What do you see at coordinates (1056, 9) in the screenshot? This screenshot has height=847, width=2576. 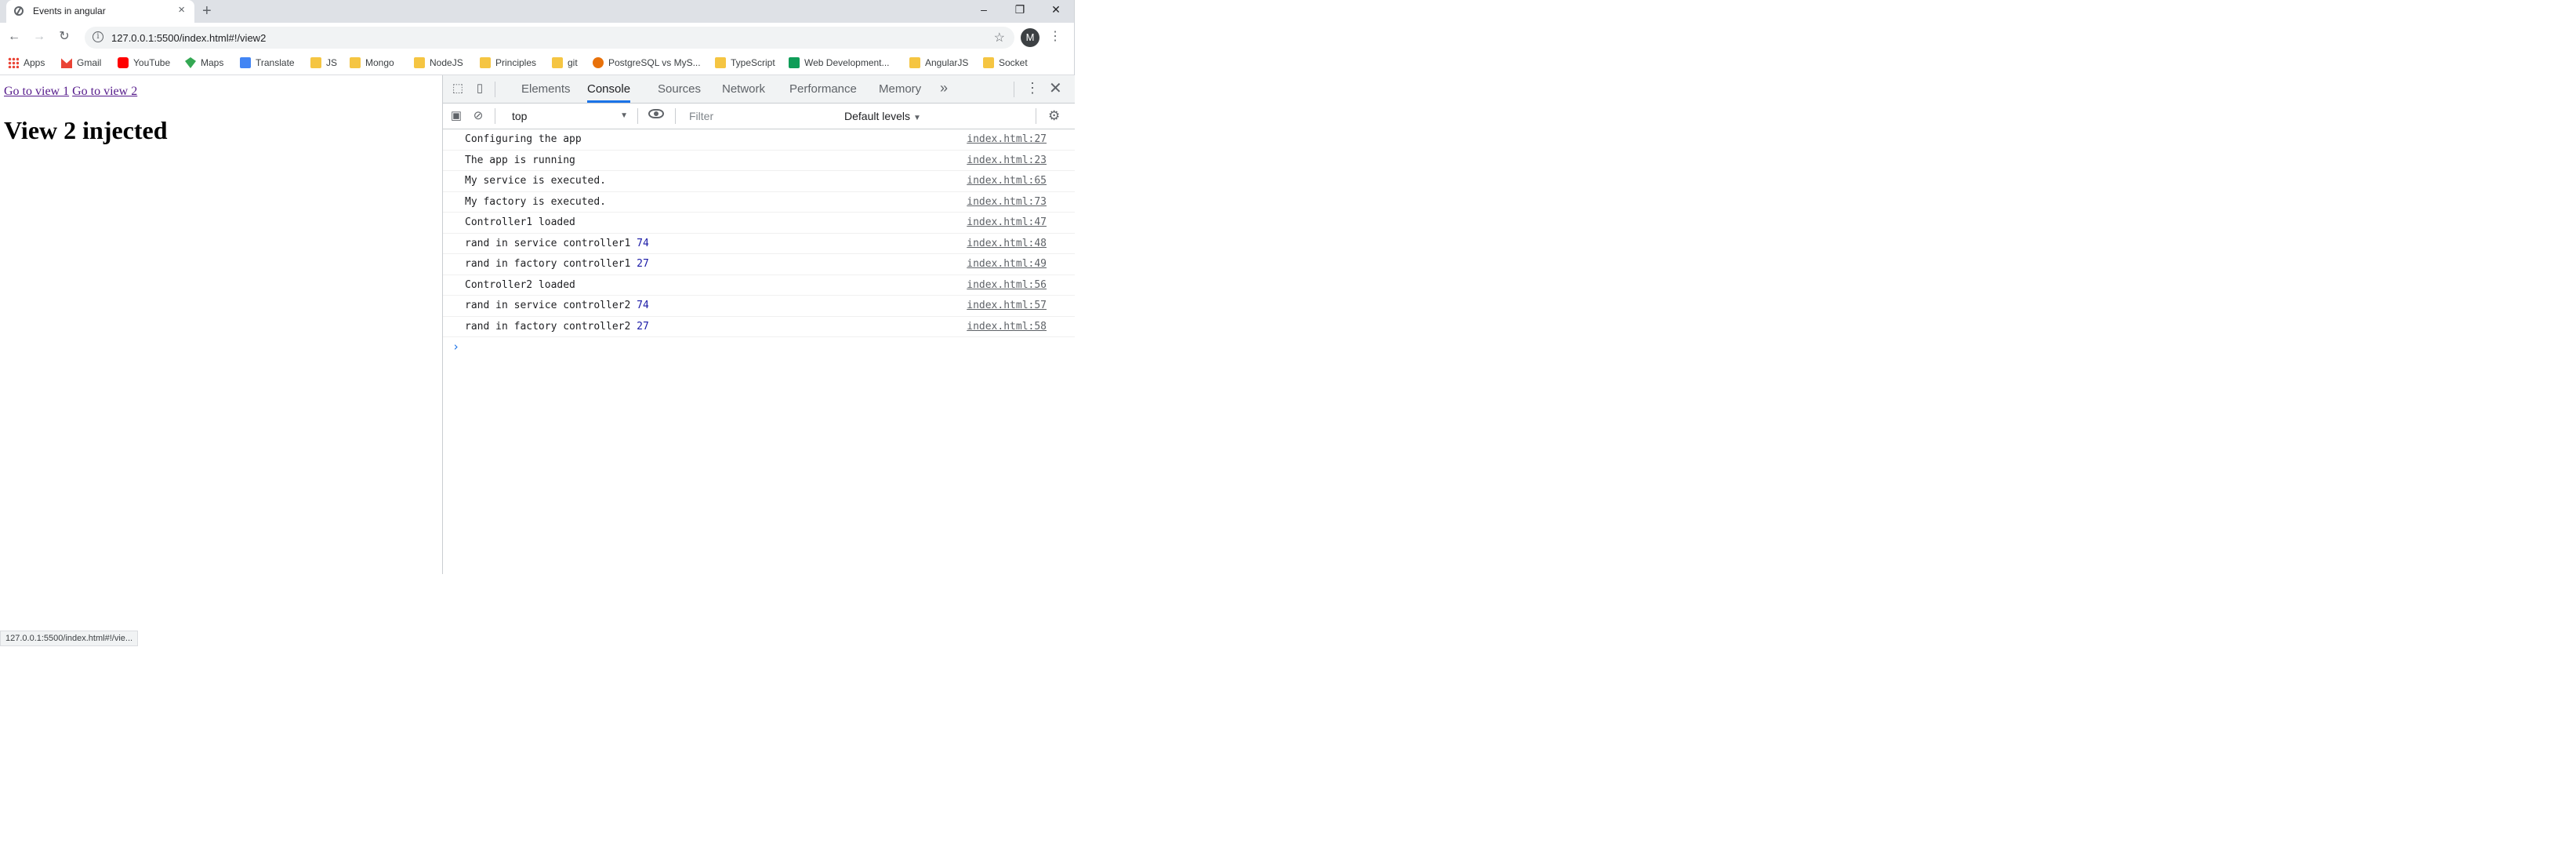 I see `window-close-button: ✕` at bounding box center [1056, 9].